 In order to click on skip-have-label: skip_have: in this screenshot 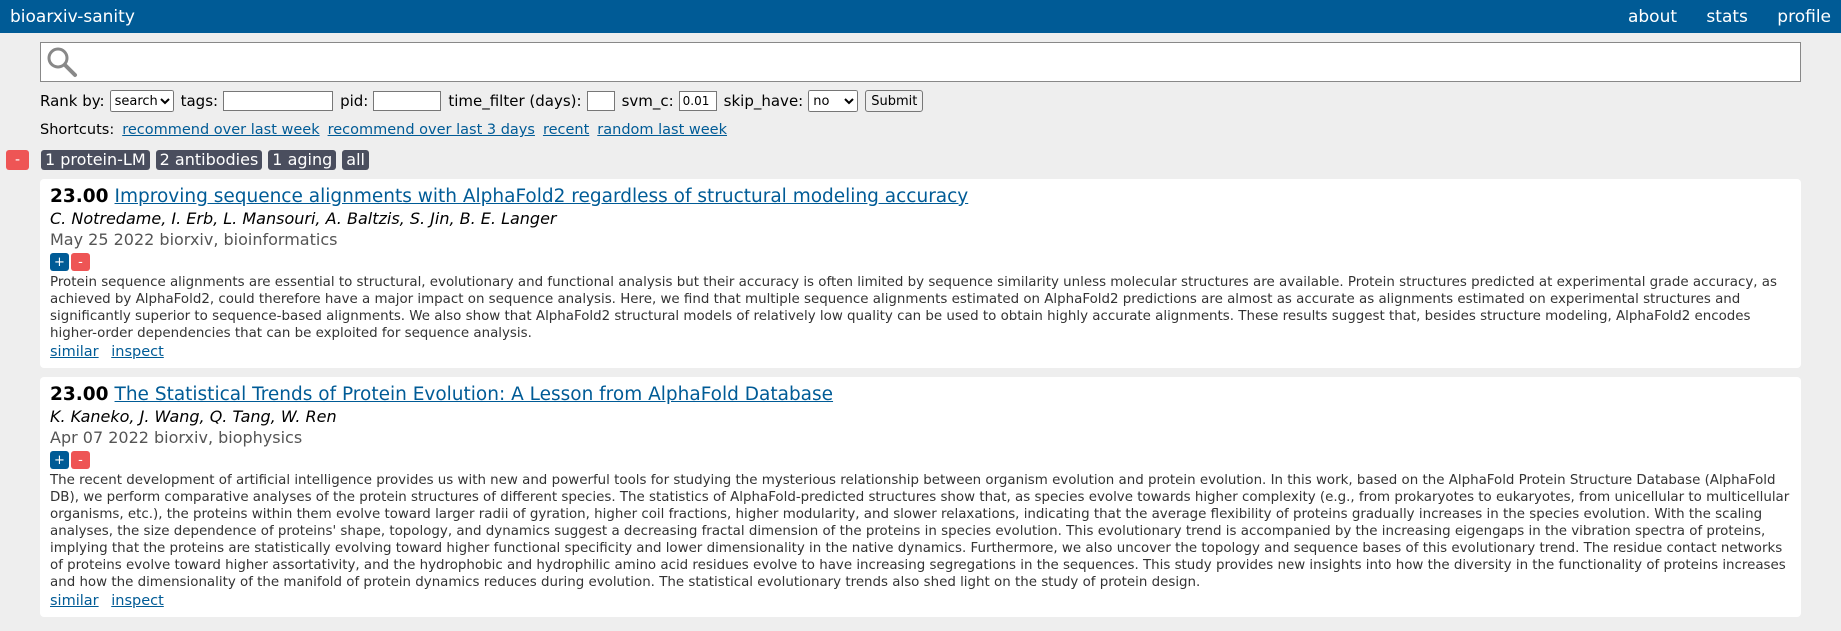, I will do `click(763, 101)`.